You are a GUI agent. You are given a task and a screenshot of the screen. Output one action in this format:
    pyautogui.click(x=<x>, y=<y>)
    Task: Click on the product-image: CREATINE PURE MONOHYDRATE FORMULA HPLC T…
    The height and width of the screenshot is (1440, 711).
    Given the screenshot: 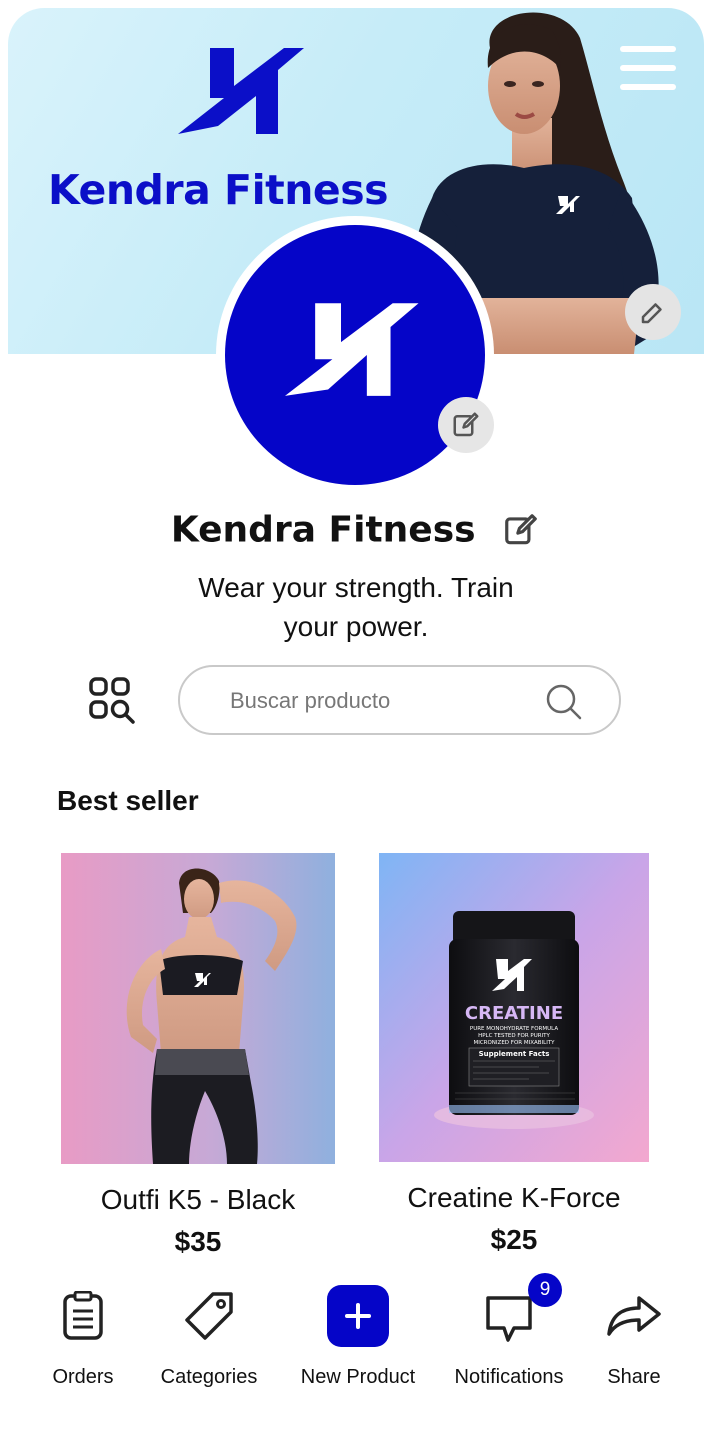 What is the action you would take?
    pyautogui.click(x=514, y=1007)
    